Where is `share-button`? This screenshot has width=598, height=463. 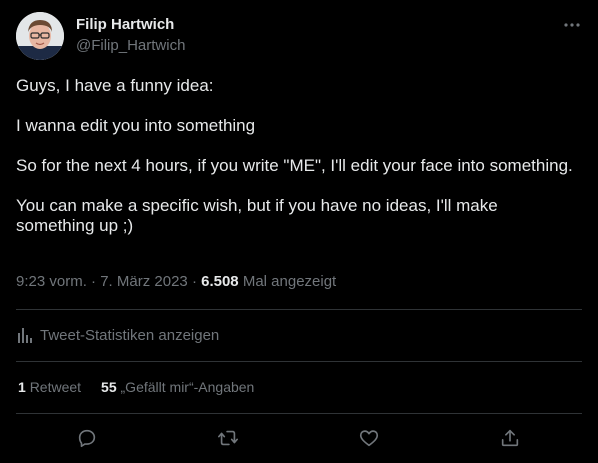
share-button is located at coordinates (510, 438).